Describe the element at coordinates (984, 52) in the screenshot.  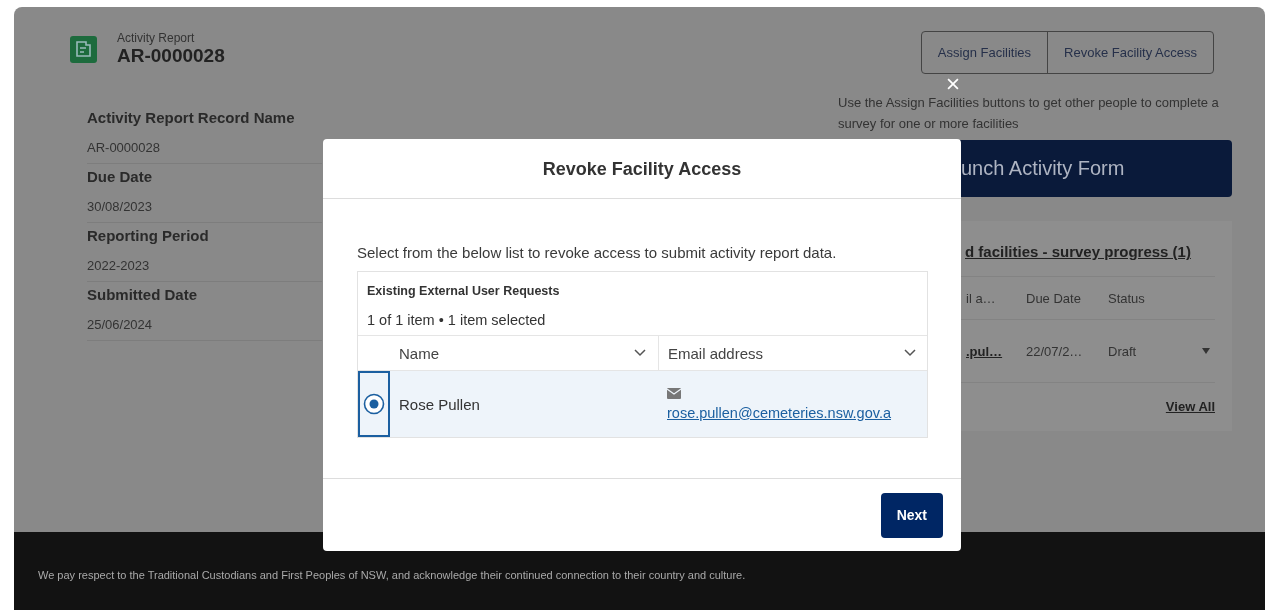
I see `action-button: Assign Facilities` at that location.